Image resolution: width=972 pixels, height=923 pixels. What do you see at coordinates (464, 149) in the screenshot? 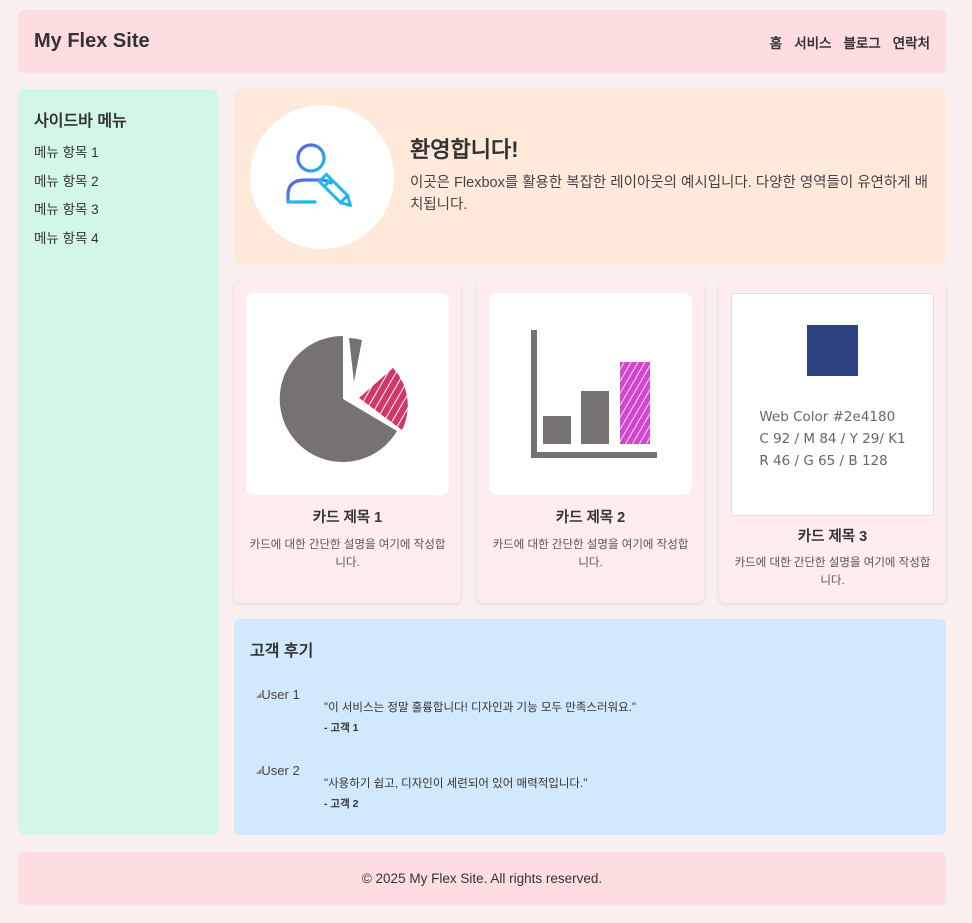
I see `welcome-title: 환영합니다!` at bounding box center [464, 149].